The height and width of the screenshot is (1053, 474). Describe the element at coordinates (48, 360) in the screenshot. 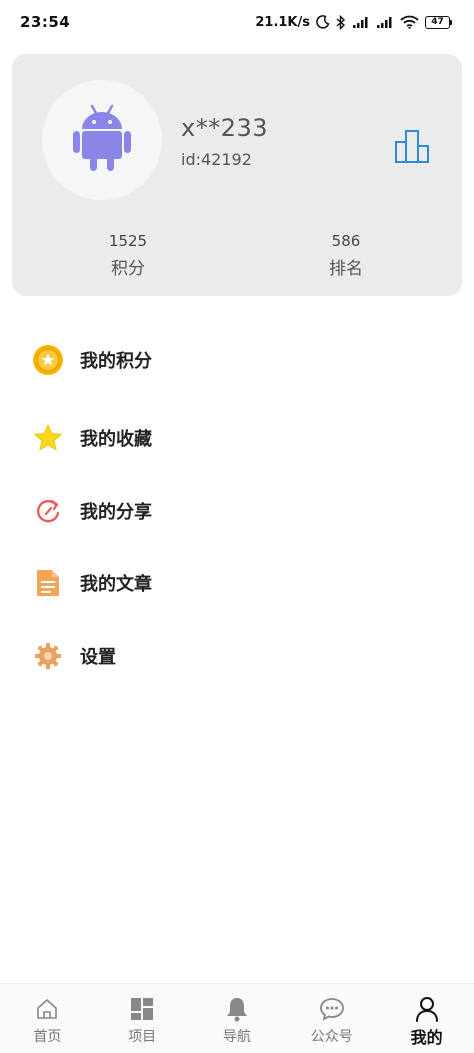

I see `coin-star-icon` at that location.